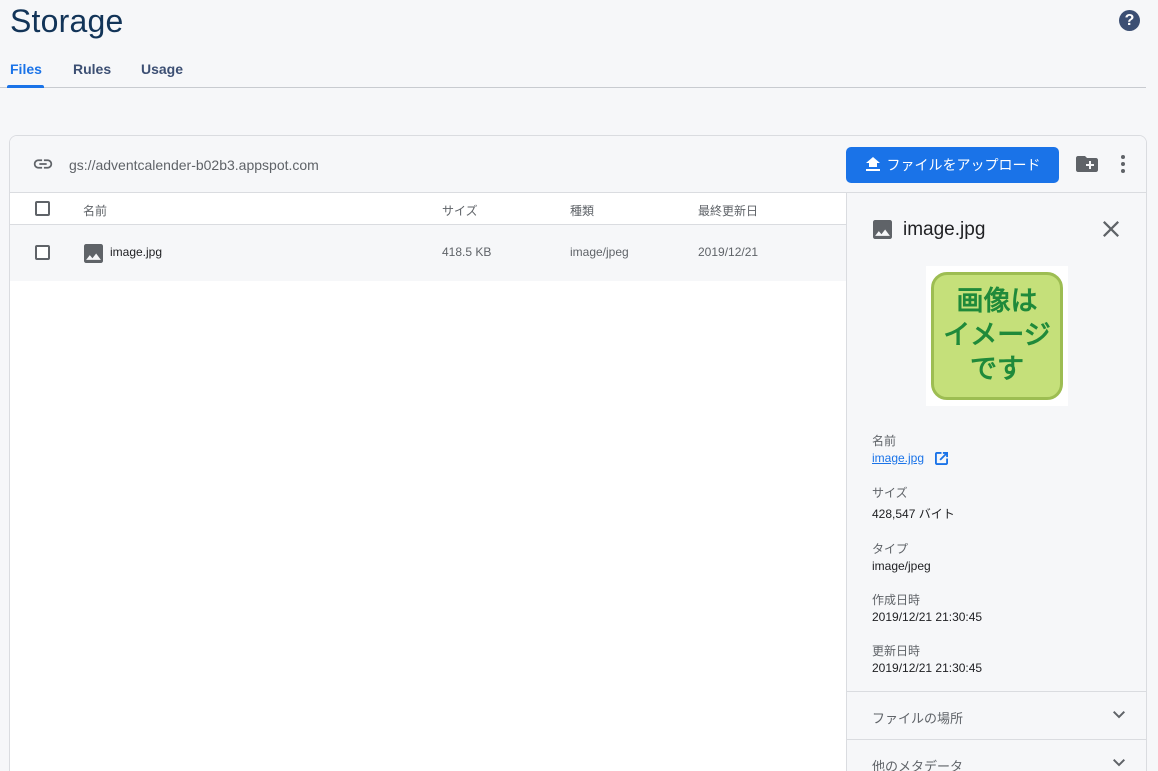 The width and height of the screenshot is (1158, 771). I want to click on created-label: 作成日時, so click(896, 600).